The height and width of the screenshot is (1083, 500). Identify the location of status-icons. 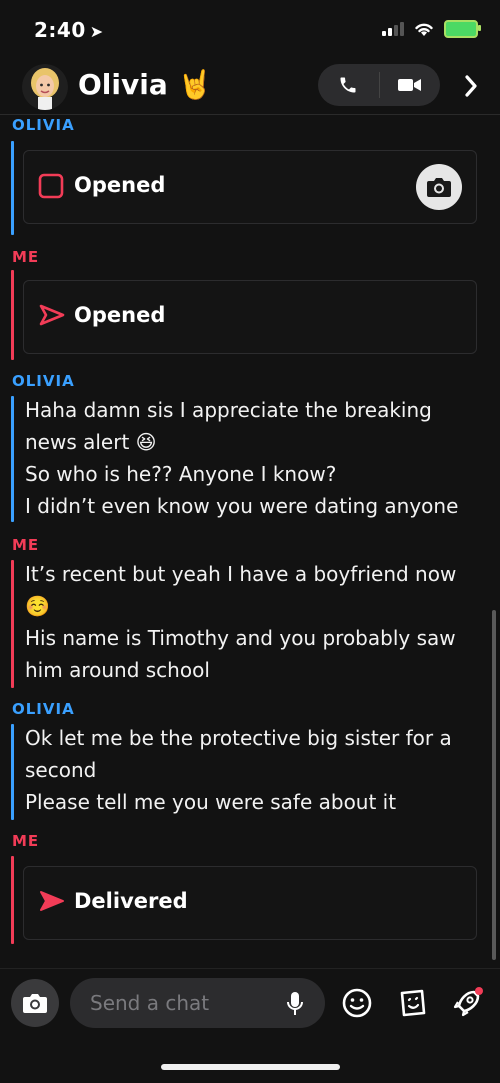
(431, 29).